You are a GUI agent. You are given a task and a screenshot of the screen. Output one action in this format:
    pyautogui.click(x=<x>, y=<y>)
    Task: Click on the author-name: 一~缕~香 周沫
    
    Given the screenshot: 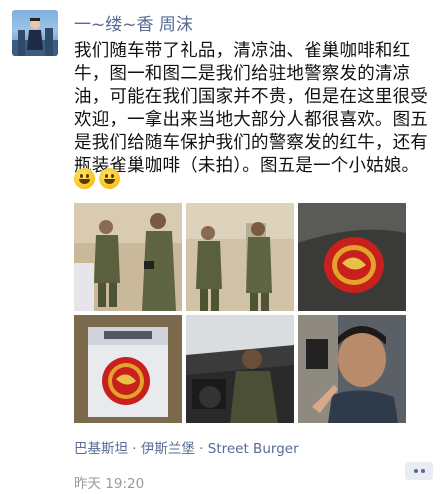 What is the action you would take?
    pyautogui.click(x=133, y=22)
    